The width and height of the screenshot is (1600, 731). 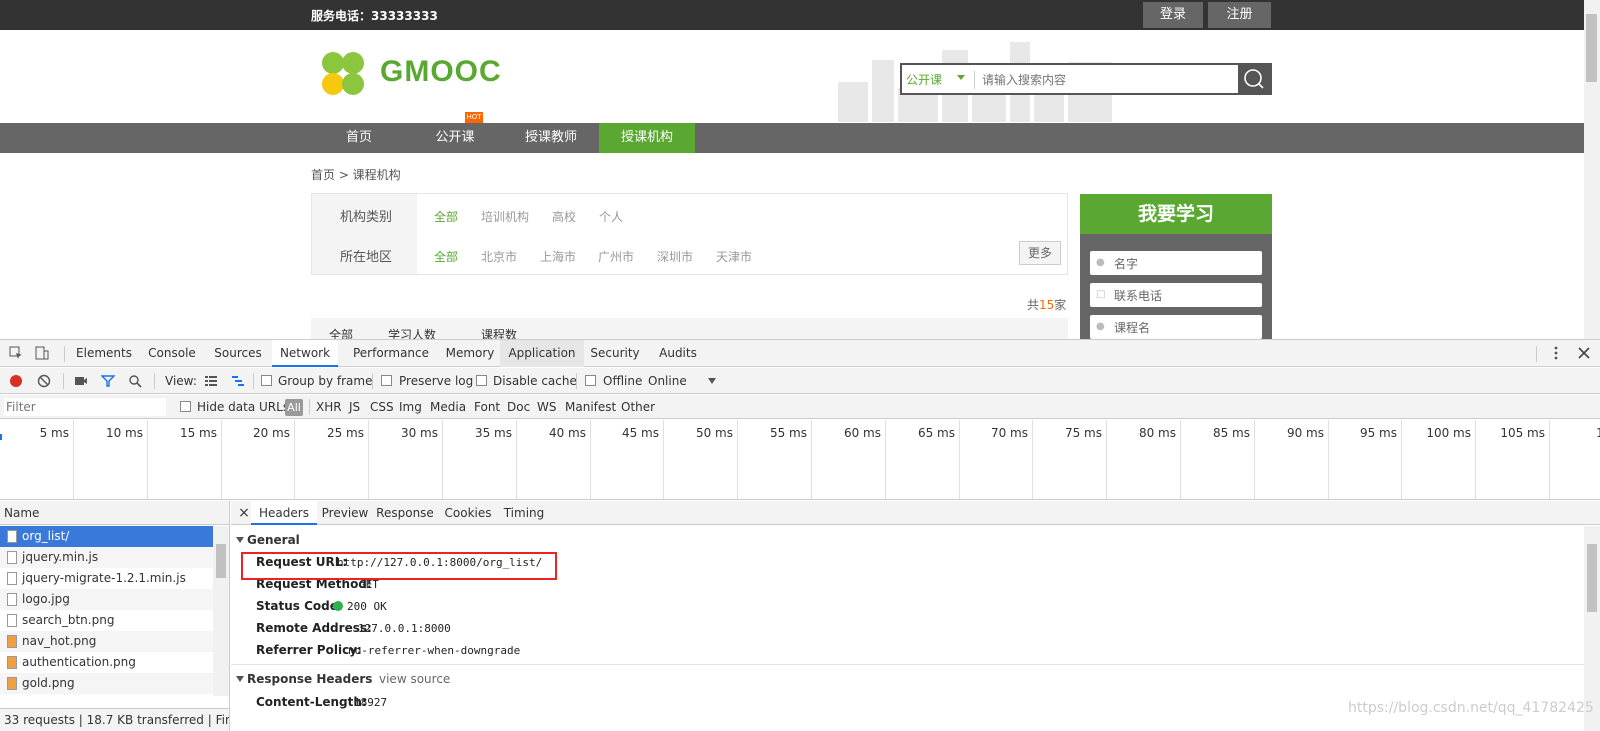 What do you see at coordinates (240, 679) in the screenshot?
I see `expand-response-headers-icon` at bounding box center [240, 679].